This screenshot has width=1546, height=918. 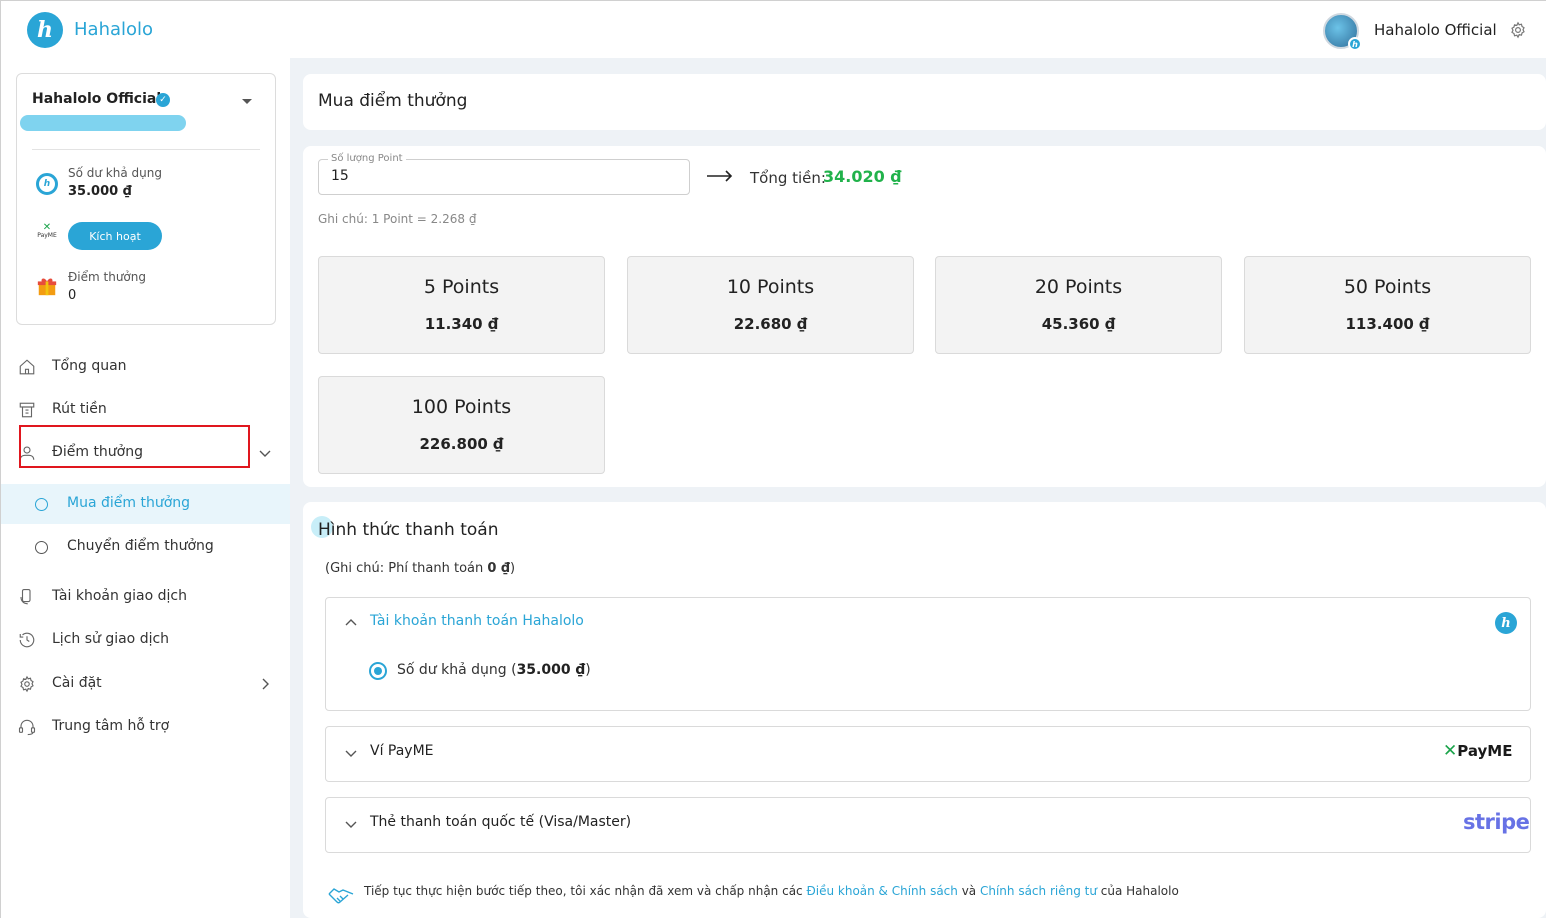 I want to click on balance-label: Số dư khả dụng, so click(x=115, y=173).